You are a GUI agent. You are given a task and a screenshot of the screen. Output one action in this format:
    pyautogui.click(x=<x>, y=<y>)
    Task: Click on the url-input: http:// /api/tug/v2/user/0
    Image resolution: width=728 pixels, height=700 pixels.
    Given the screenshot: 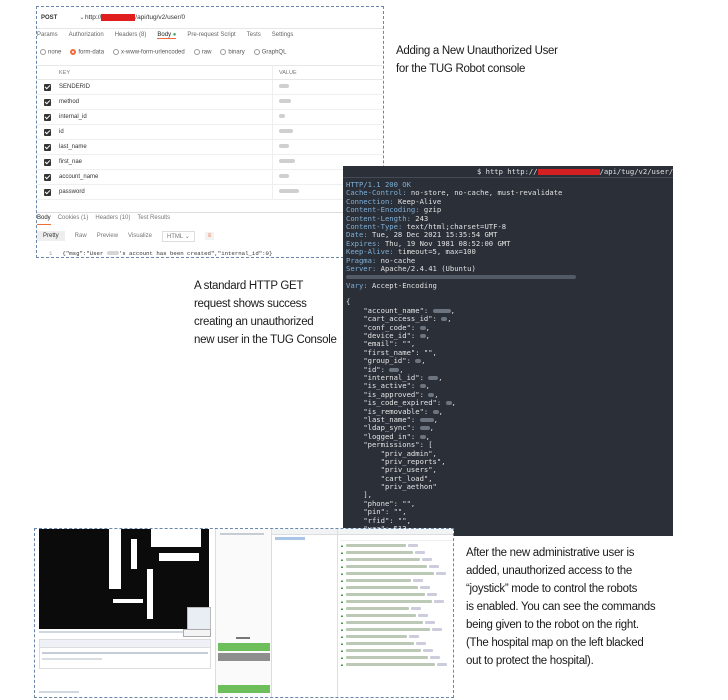 What is the action you would take?
    pyautogui.click(x=135, y=17)
    